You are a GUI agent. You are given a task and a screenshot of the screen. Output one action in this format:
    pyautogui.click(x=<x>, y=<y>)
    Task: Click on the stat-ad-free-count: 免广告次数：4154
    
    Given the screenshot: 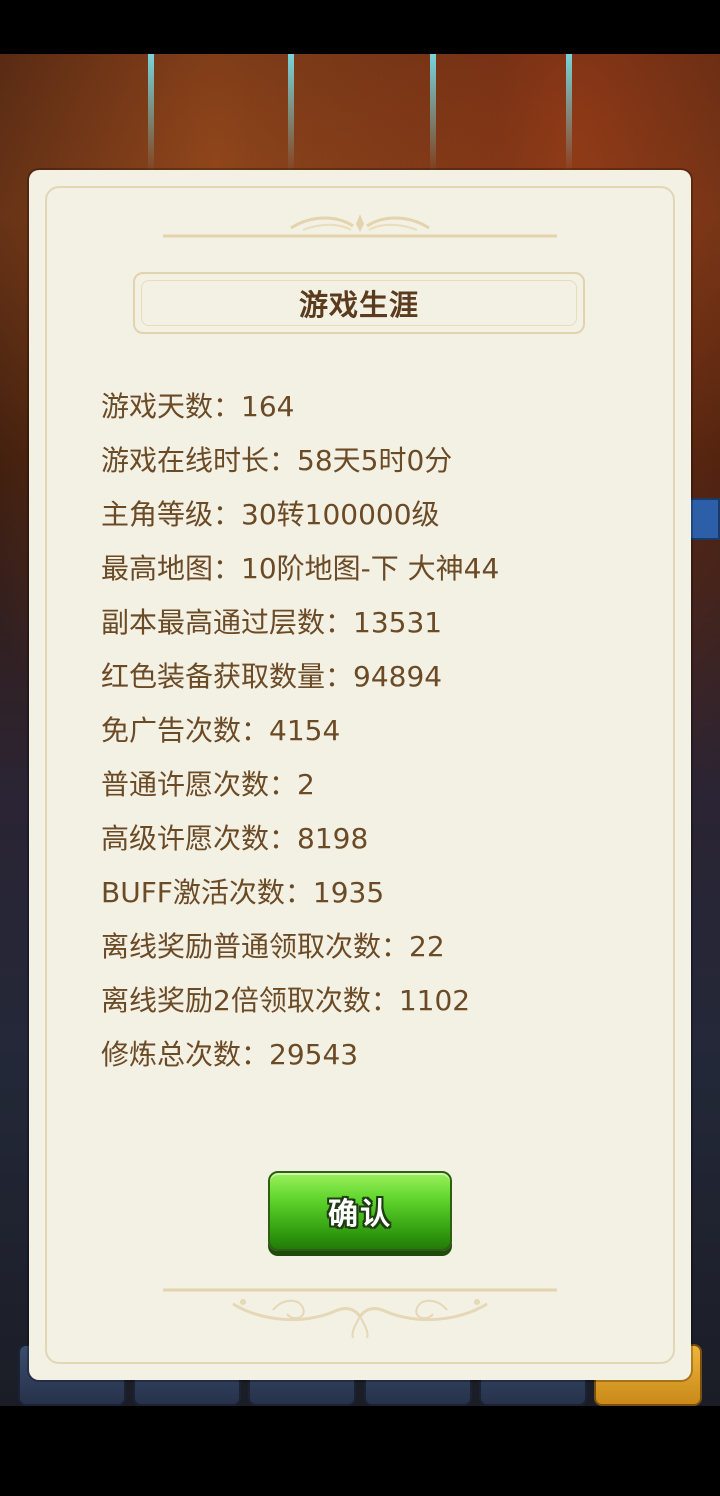 What is the action you would take?
    pyautogui.click(x=221, y=730)
    